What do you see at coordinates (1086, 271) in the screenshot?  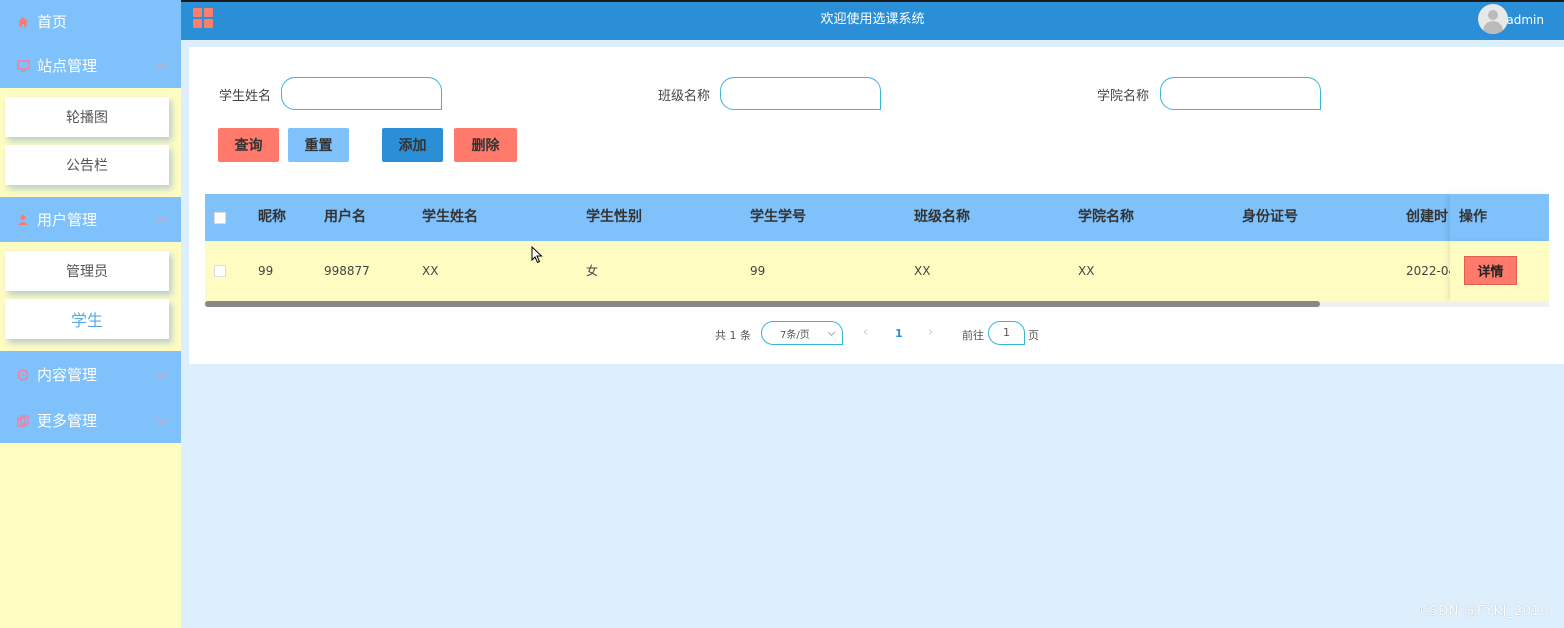 I see `cell-college: XX` at bounding box center [1086, 271].